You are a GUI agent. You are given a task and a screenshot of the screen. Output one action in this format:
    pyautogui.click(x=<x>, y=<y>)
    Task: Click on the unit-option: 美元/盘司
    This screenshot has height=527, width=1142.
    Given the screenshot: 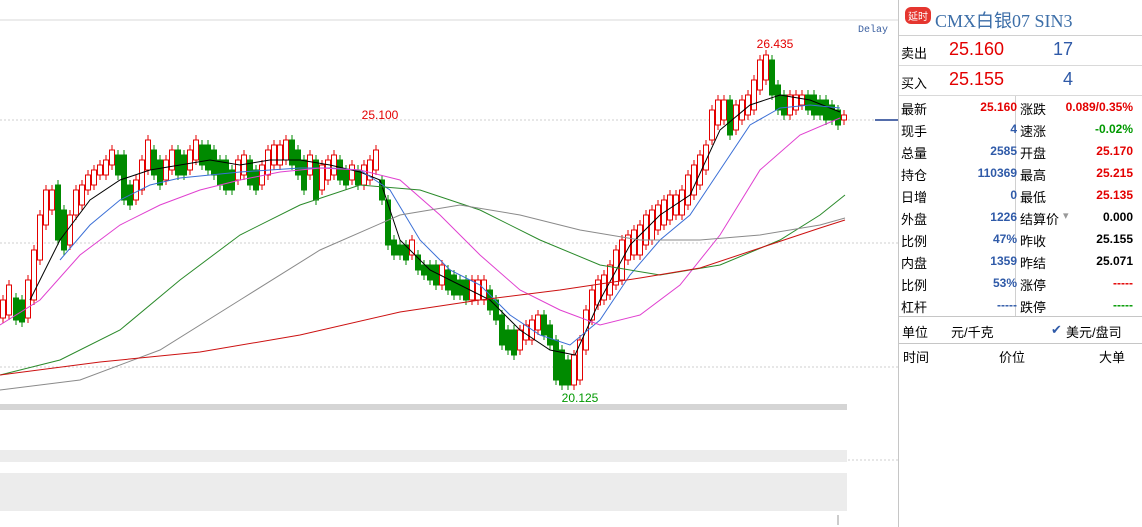 What is the action you would take?
    pyautogui.click(x=1094, y=331)
    